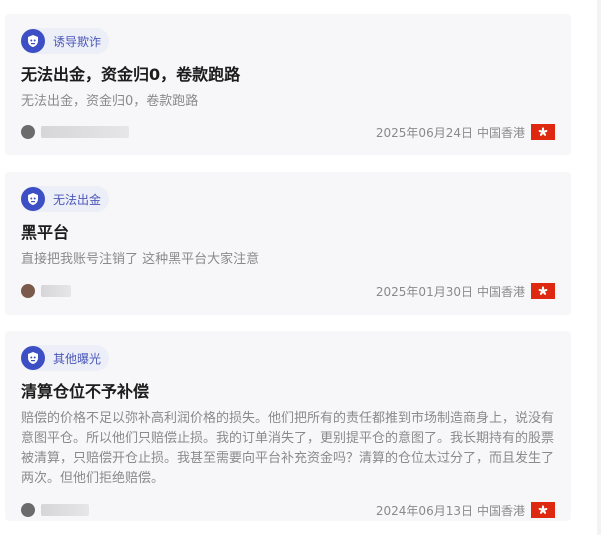 This screenshot has width=601, height=535. What do you see at coordinates (77, 358) in the screenshot?
I see `category-tag-label: 其他曝光` at bounding box center [77, 358].